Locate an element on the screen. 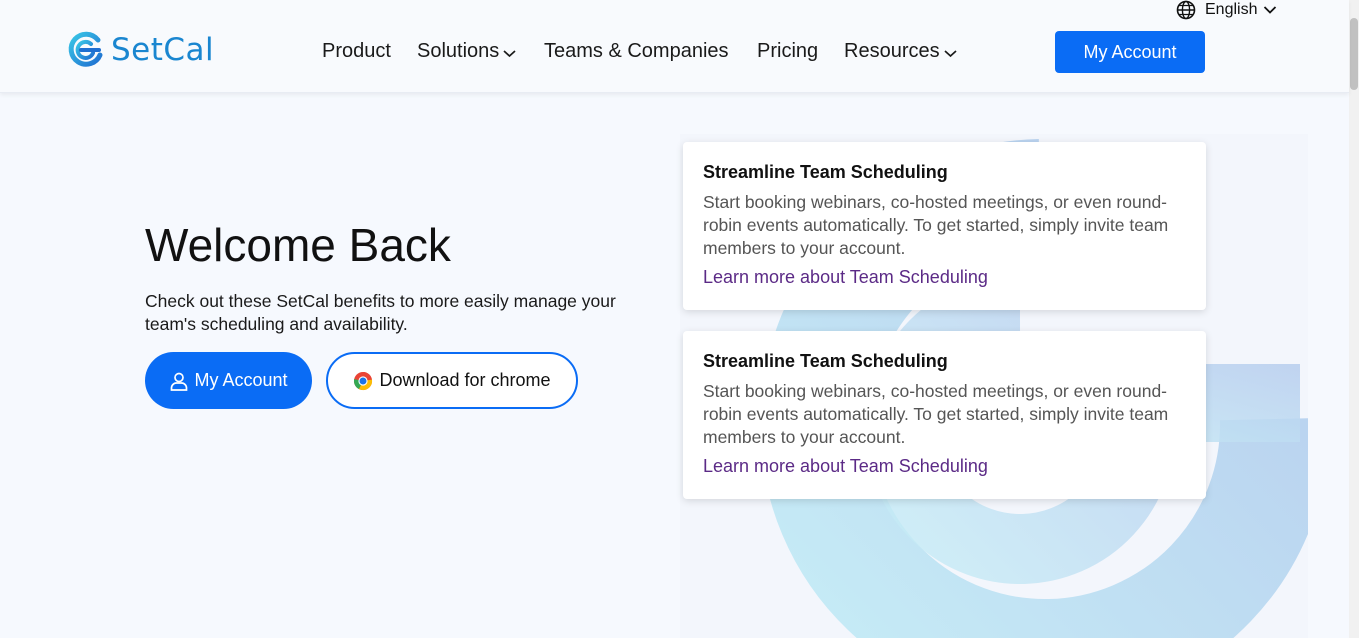  nav-teams-companies: Teams & Companies is located at coordinates (636, 51).